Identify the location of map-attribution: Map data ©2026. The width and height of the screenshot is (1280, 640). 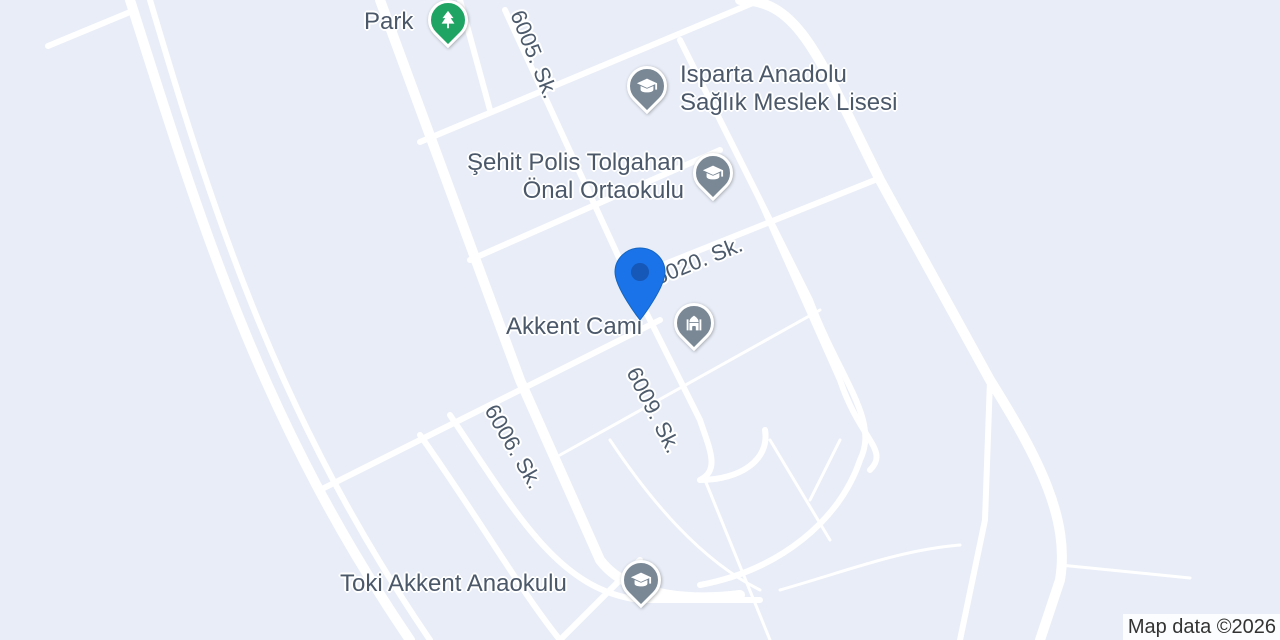
(1201, 627).